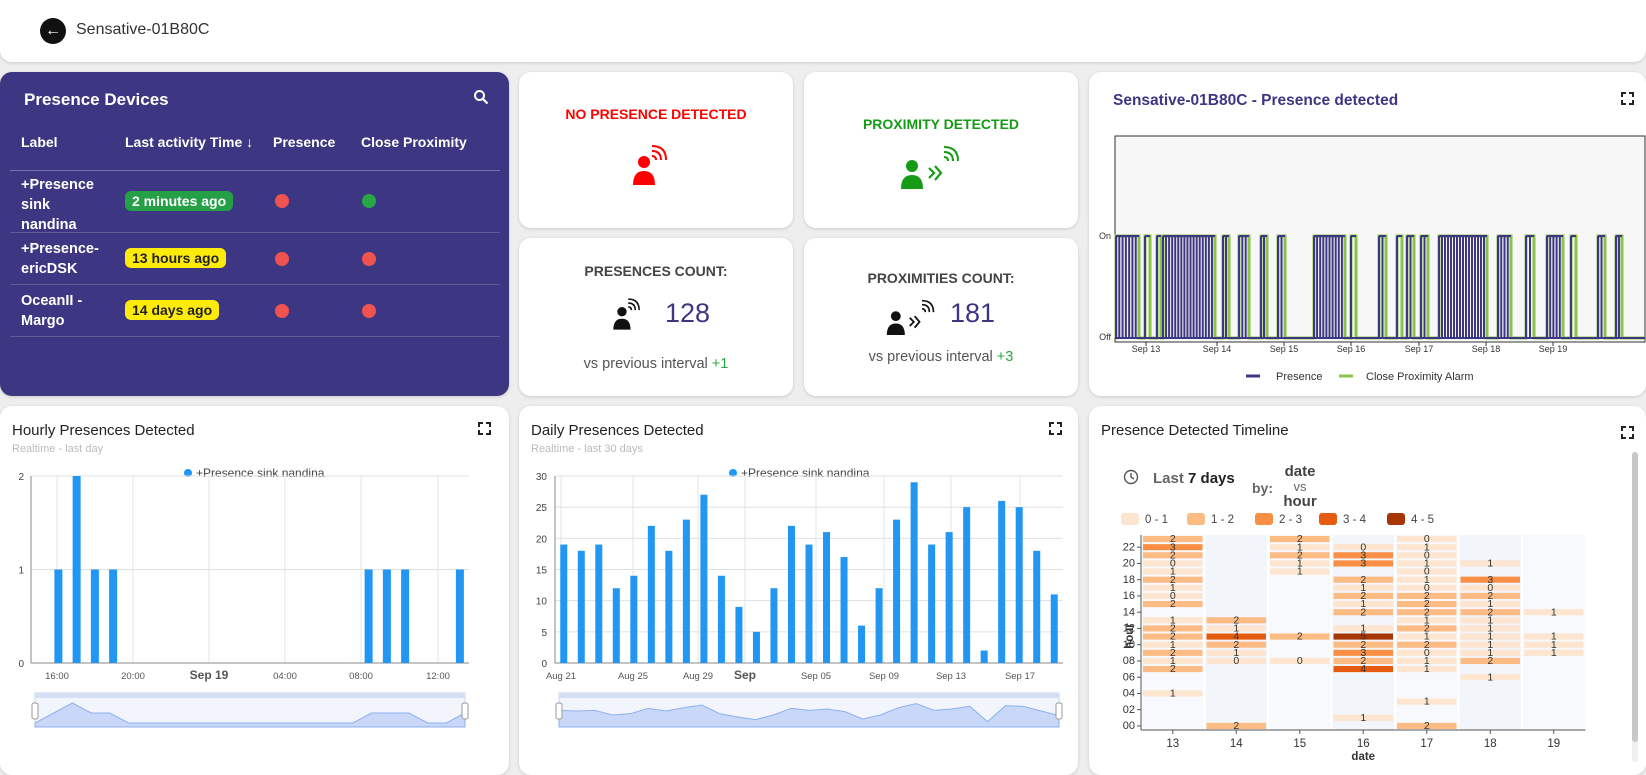 Image resolution: width=1646 pixels, height=775 pixels. What do you see at coordinates (96, 99) in the screenshot?
I see `devices-title: Presence Devices` at bounding box center [96, 99].